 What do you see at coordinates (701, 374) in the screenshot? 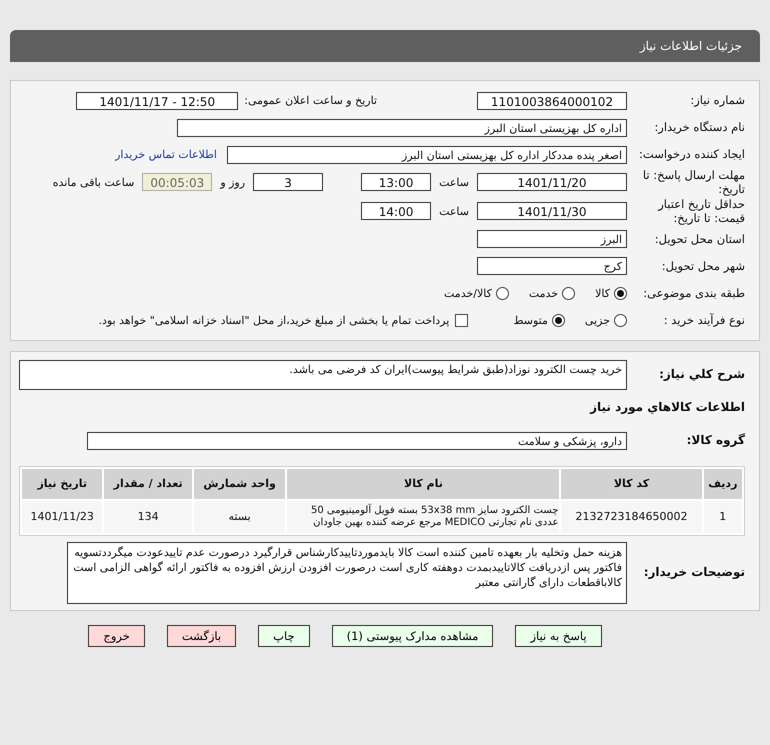
I see `field-label: شرح کلي نياز:` at bounding box center [701, 374].